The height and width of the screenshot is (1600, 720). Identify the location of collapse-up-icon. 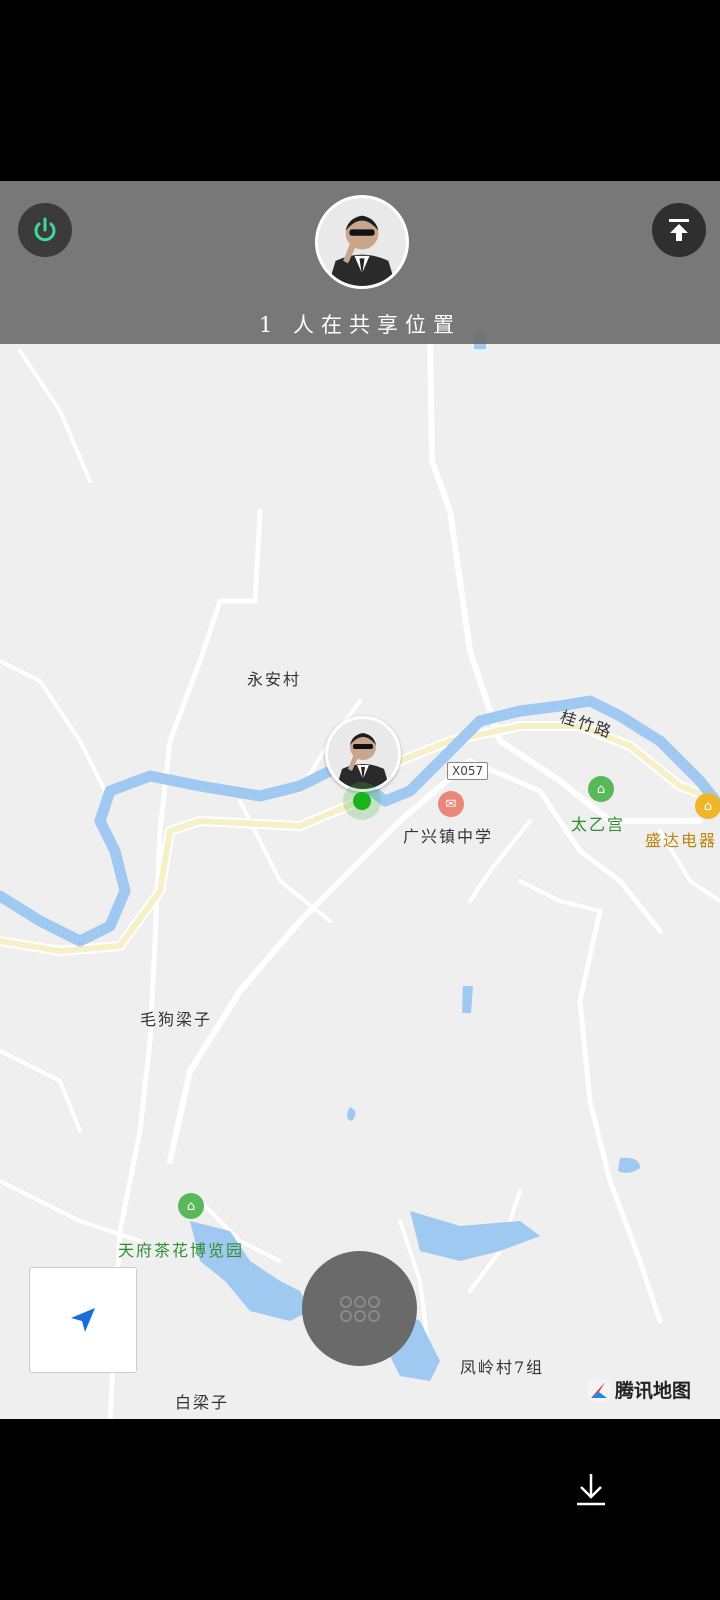
(679, 230).